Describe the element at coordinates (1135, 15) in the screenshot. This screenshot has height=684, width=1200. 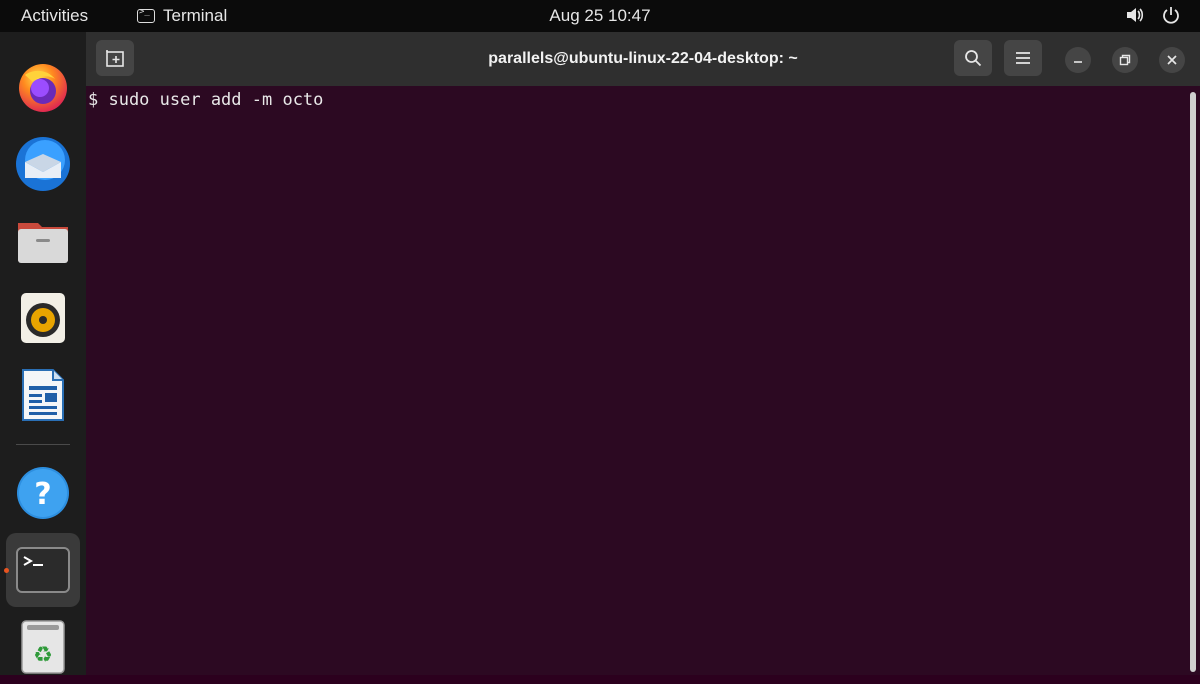
I see `volume-icon` at that location.